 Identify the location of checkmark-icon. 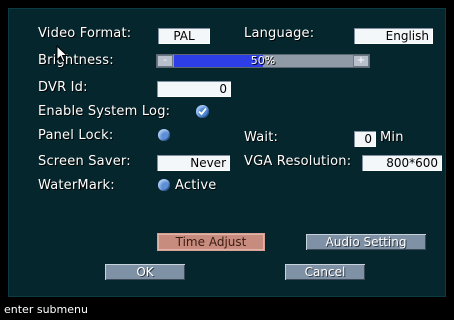
(202, 111).